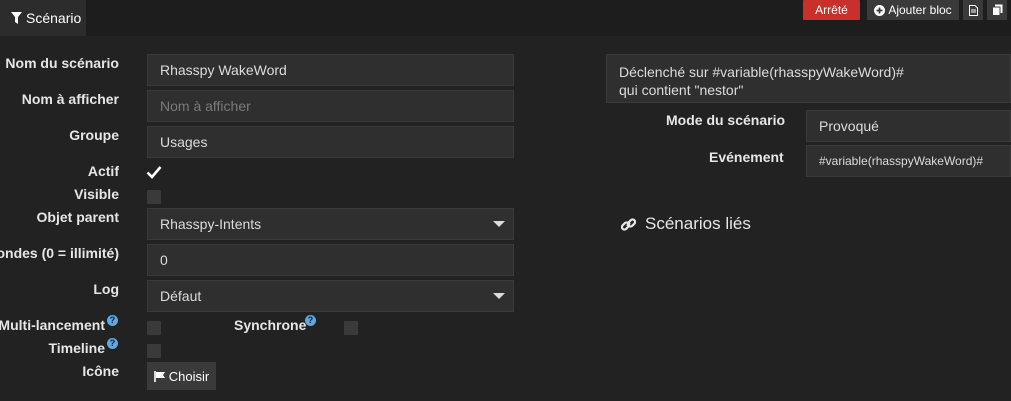 This screenshot has height=401, width=1011. I want to click on filter-icon, so click(16, 18).